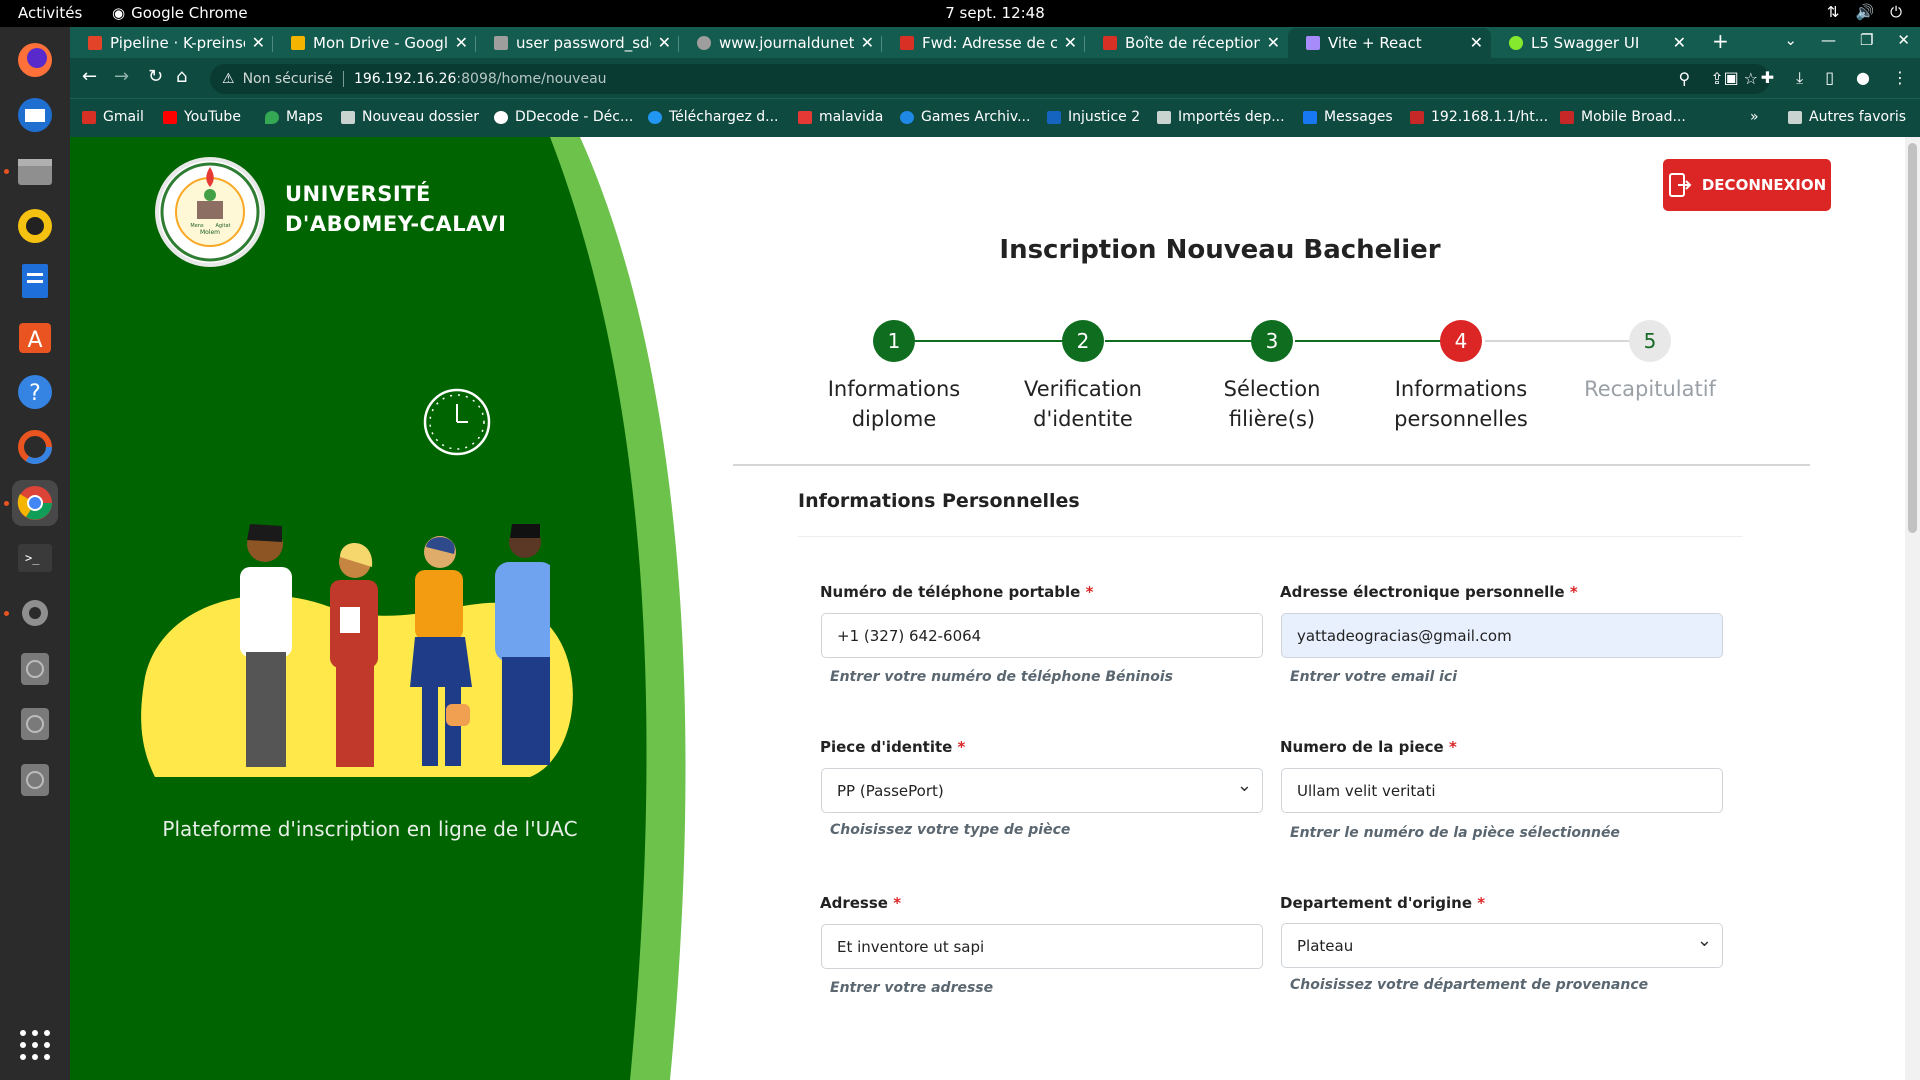 This screenshot has width=1920, height=1080. What do you see at coordinates (1502, 635) in the screenshot?
I see `email-field: yattadeogracias@gmail.com` at bounding box center [1502, 635].